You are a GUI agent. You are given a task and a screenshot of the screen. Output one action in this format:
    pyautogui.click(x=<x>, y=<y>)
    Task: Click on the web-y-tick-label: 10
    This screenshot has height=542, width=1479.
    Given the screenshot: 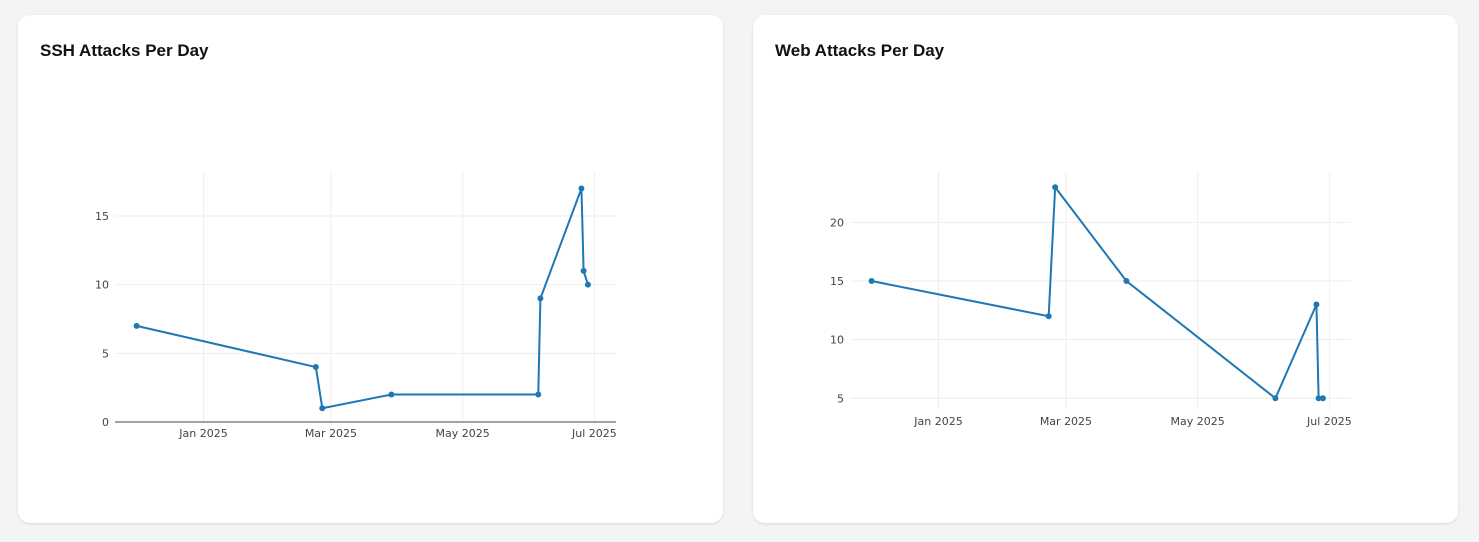 What is the action you would take?
    pyautogui.click(x=837, y=340)
    